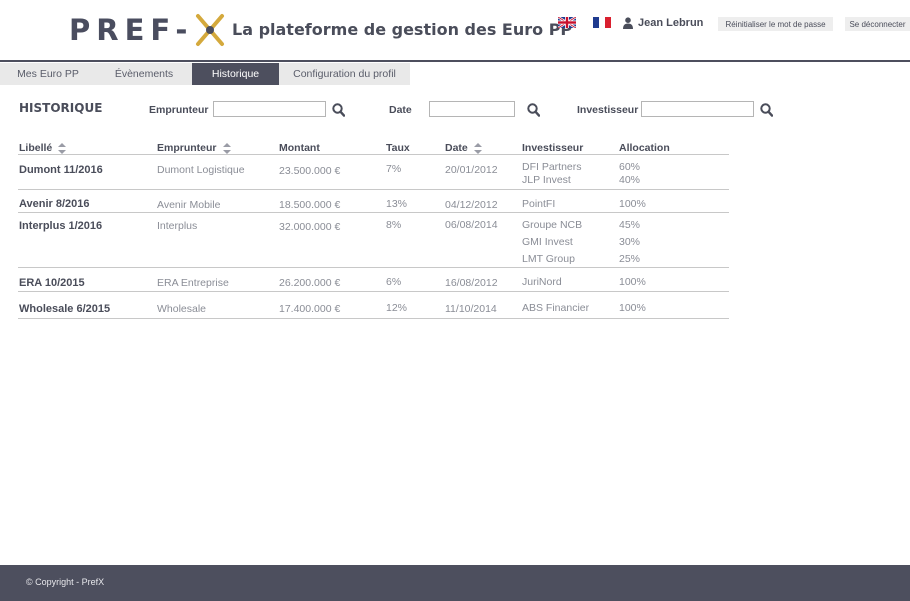 This screenshot has width=910, height=601. Describe the element at coordinates (147, 30) in the screenshot. I see `logo: PREF-` at that location.